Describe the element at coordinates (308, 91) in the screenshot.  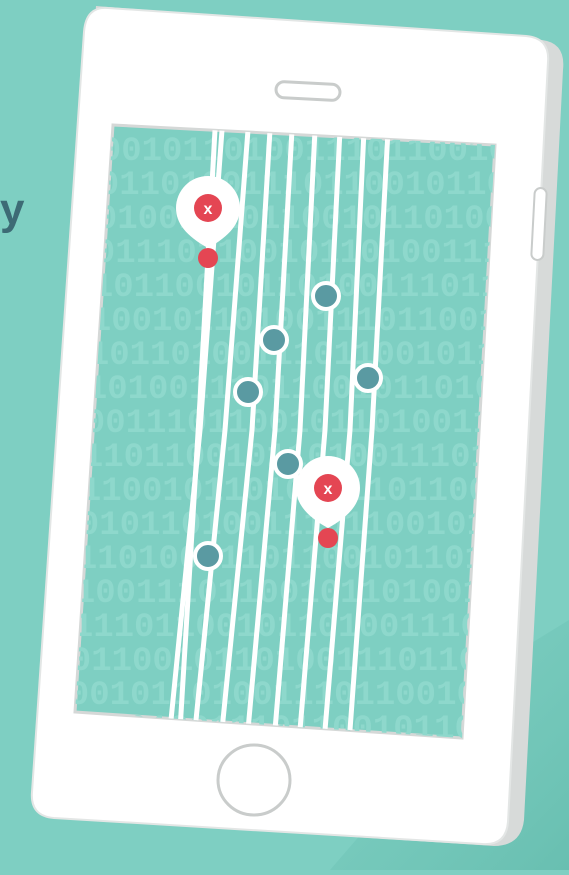
I see `speaker-slot-icon` at that location.